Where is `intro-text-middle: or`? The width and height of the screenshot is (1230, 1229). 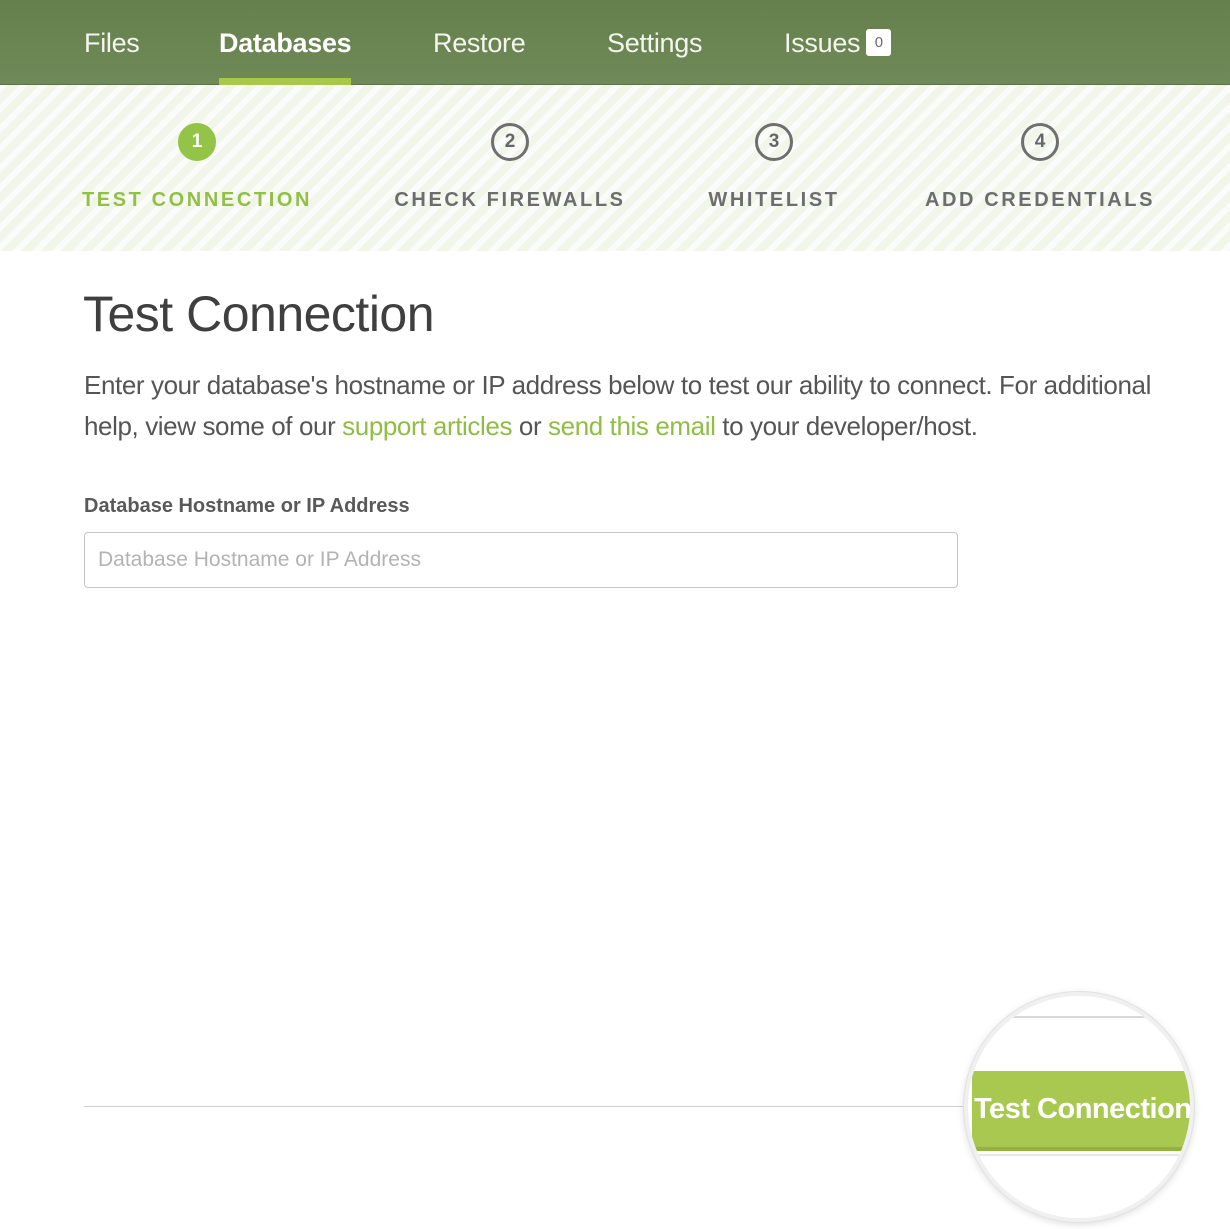
intro-text-middle: or is located at coordinates (530, 426).